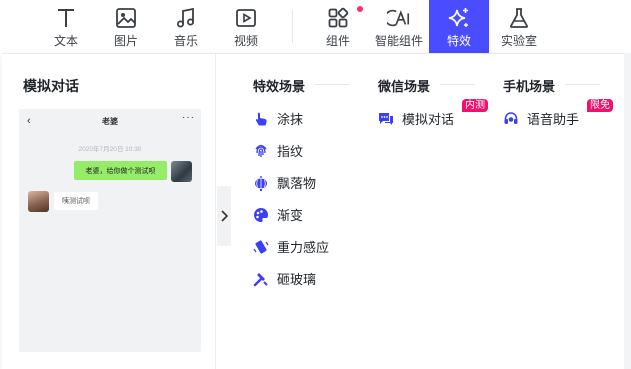 The height and width of the screenshot is (369, 631). Describe the element at coordinates (261, 119) in the screenshot. I see `finger-tap-icon` at that location.